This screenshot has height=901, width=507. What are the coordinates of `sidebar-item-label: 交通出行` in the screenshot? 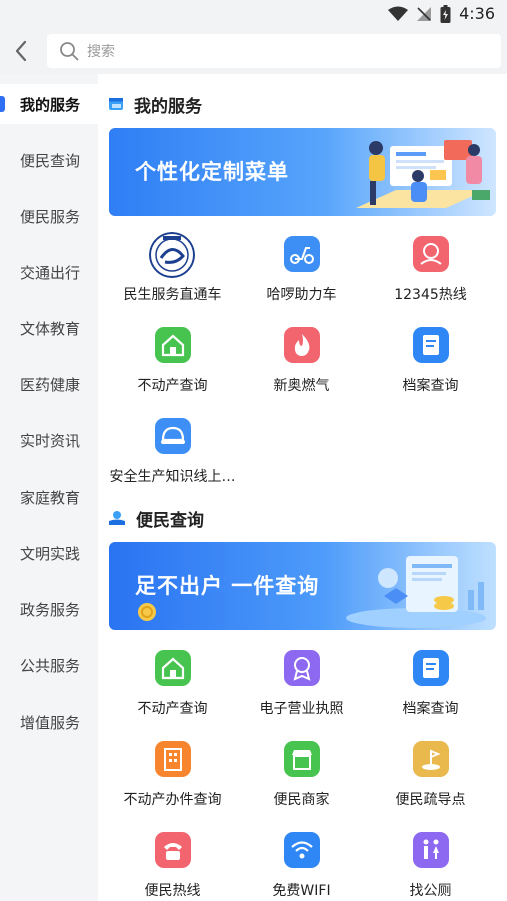 It's located at (50, 273).